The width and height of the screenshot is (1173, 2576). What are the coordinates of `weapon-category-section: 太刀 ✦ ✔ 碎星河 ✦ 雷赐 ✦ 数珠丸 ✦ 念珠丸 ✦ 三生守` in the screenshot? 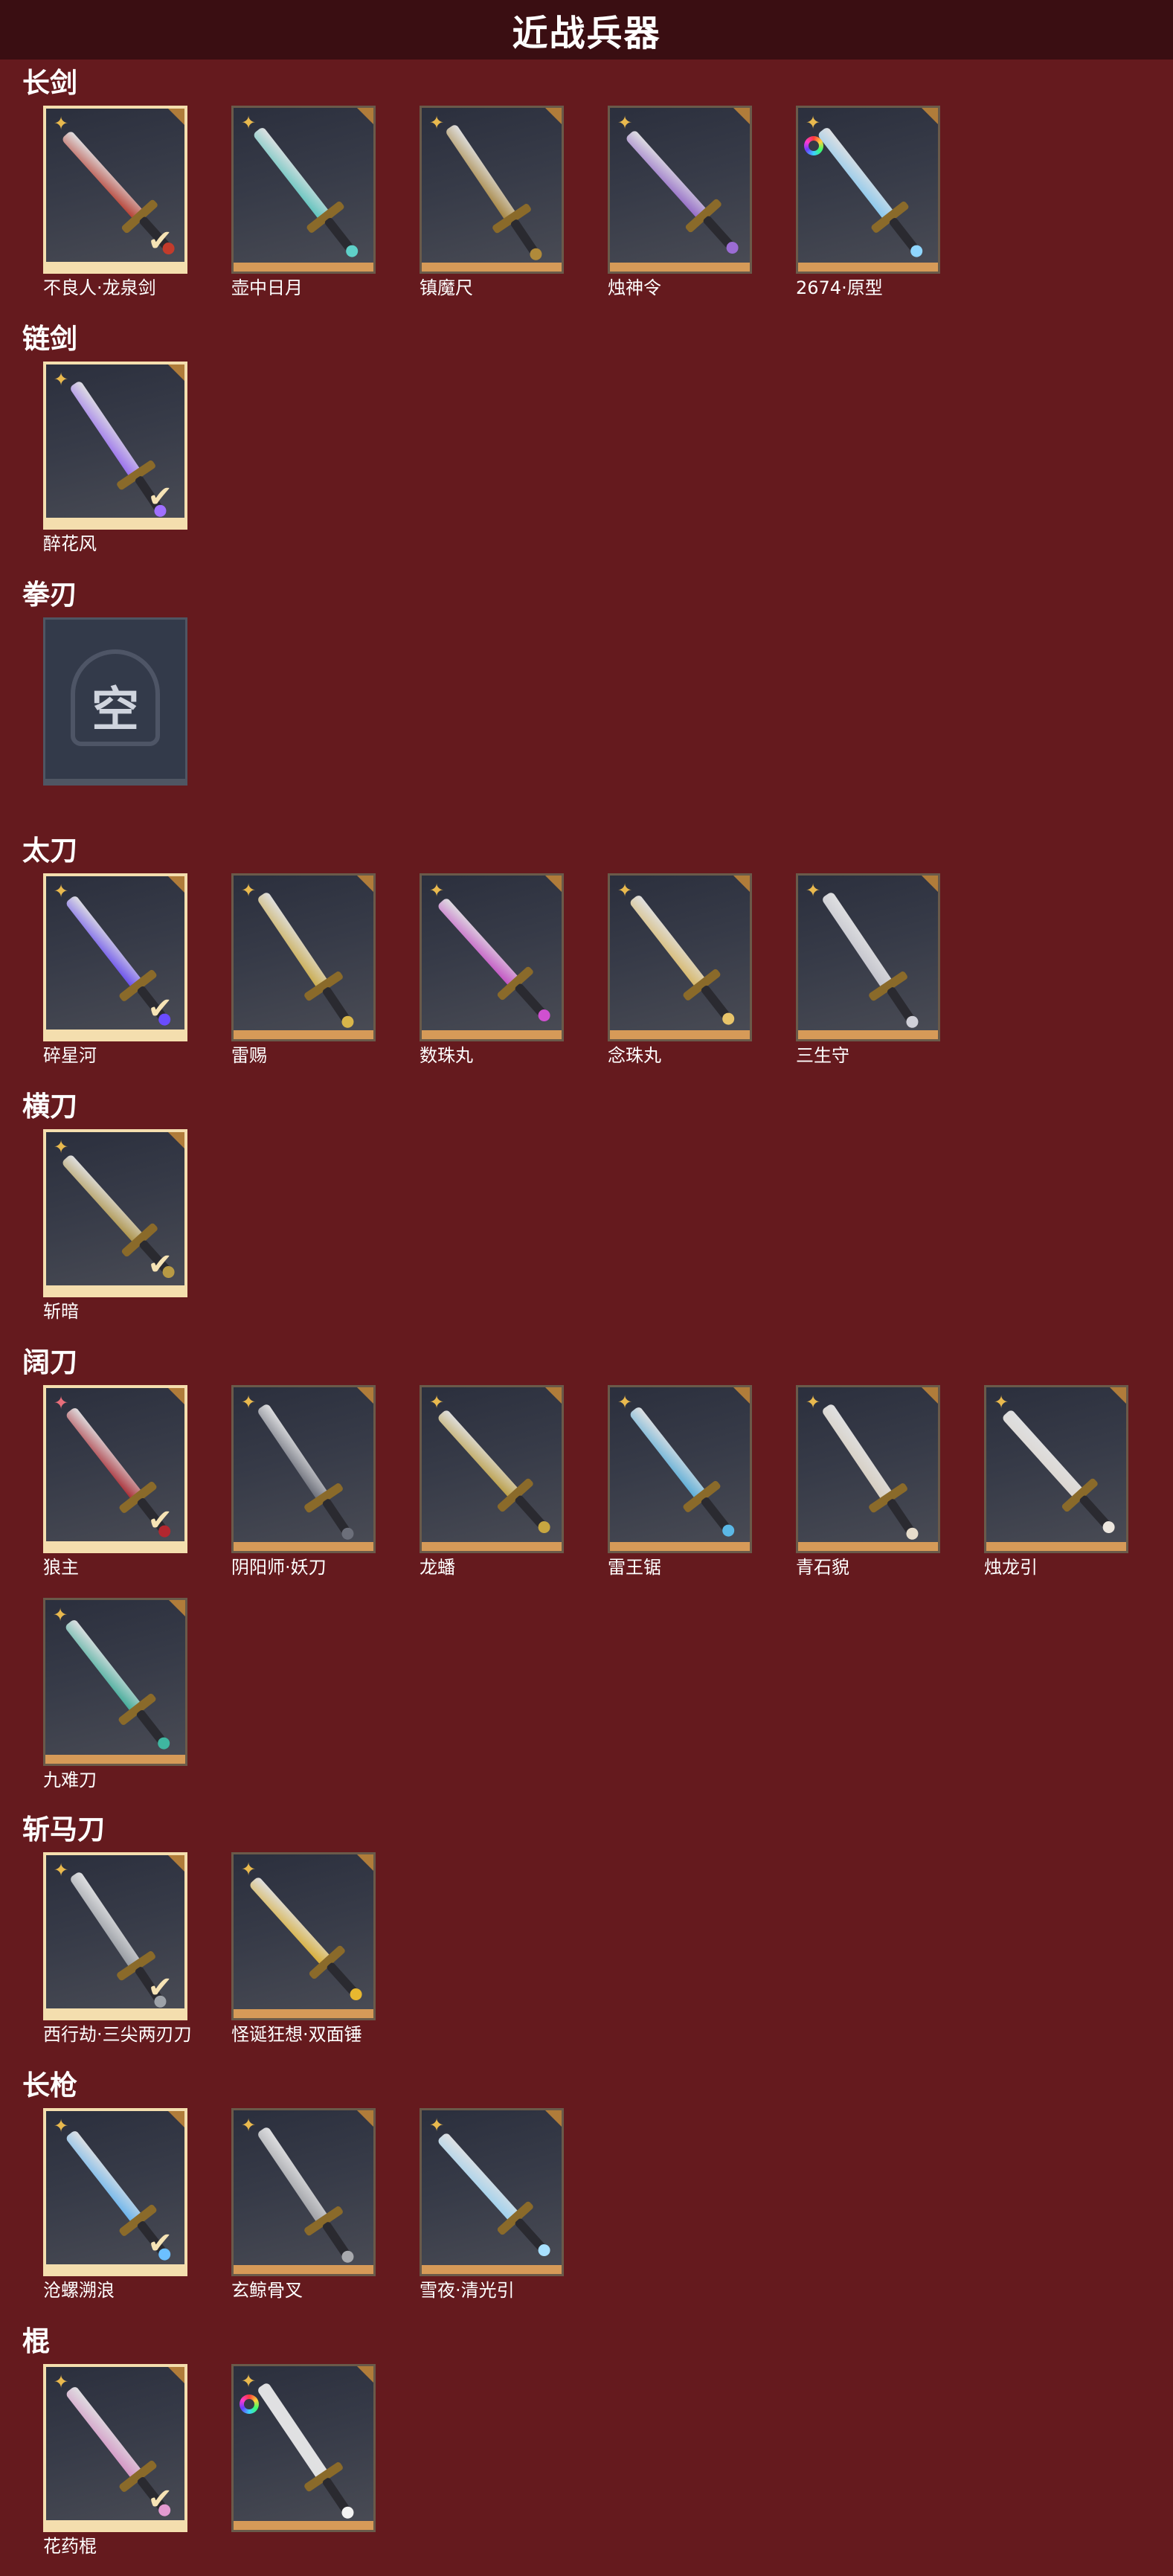 It's located at (586, 957).